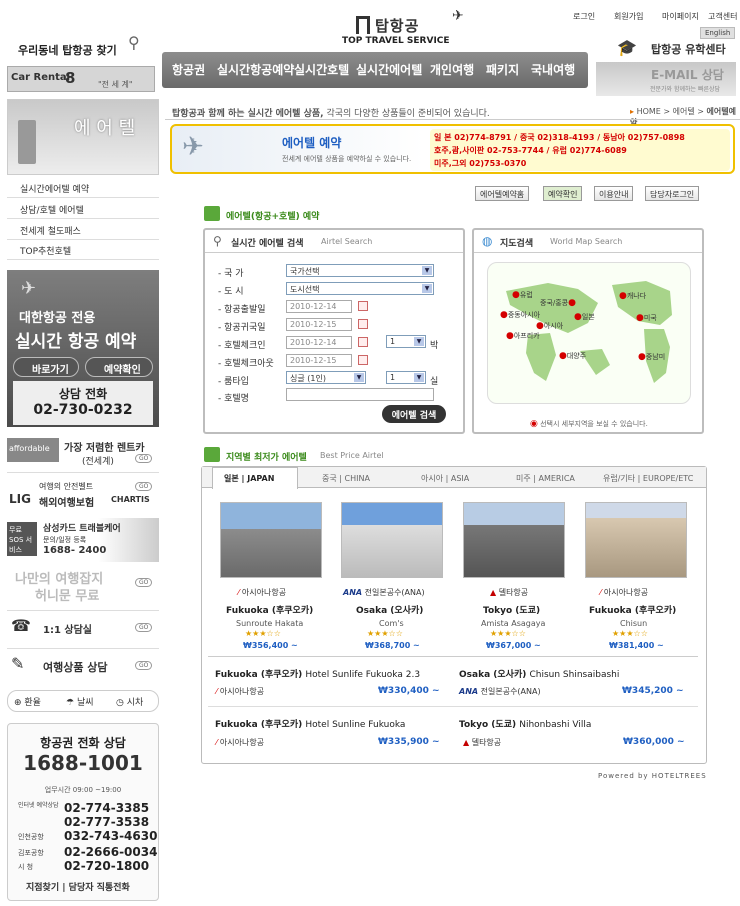  What do you see at coordinates (393, 377) in the screenshot?
I see `rooms-value: 1` at bounding box center [393, 377].